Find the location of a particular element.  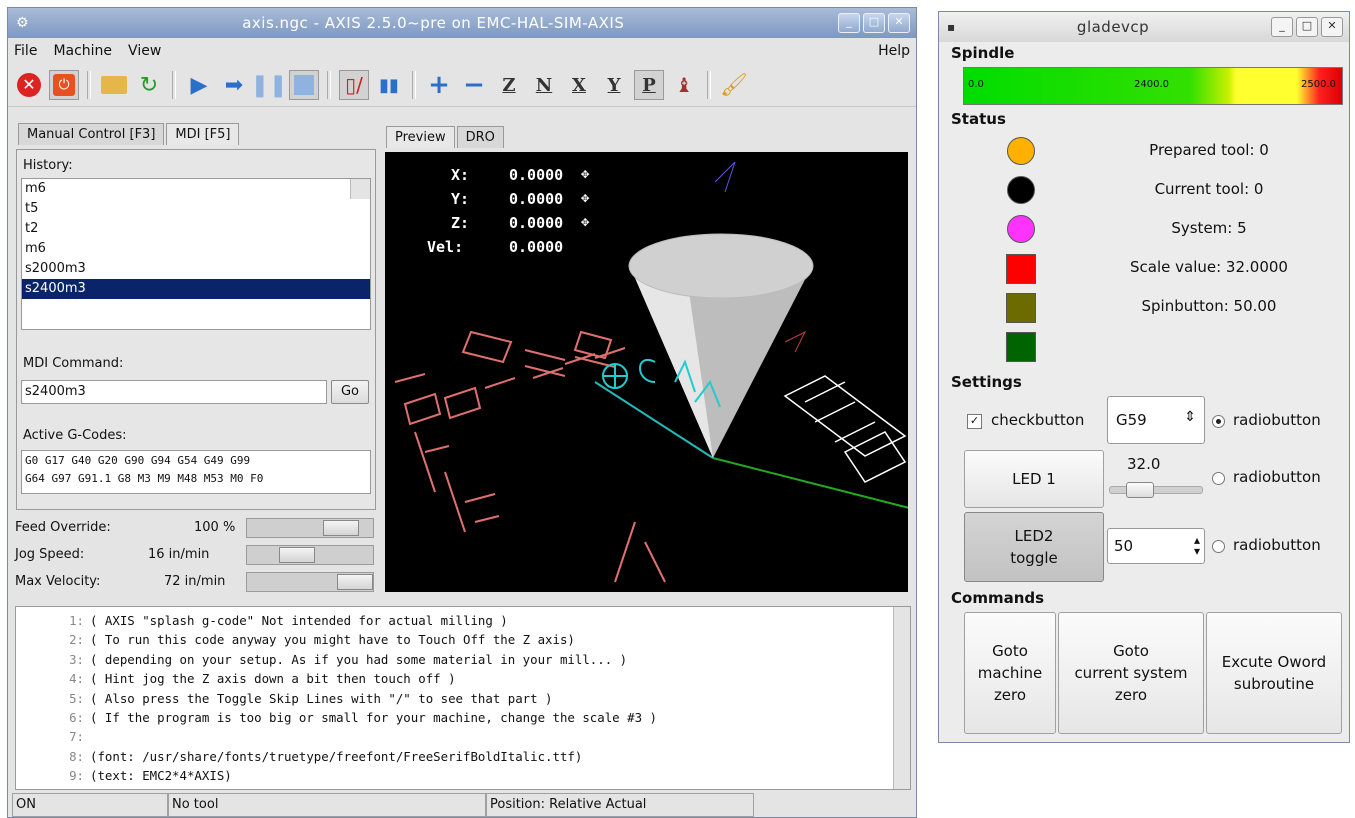

jog-speed-slider is located at coordinates (310, 555).